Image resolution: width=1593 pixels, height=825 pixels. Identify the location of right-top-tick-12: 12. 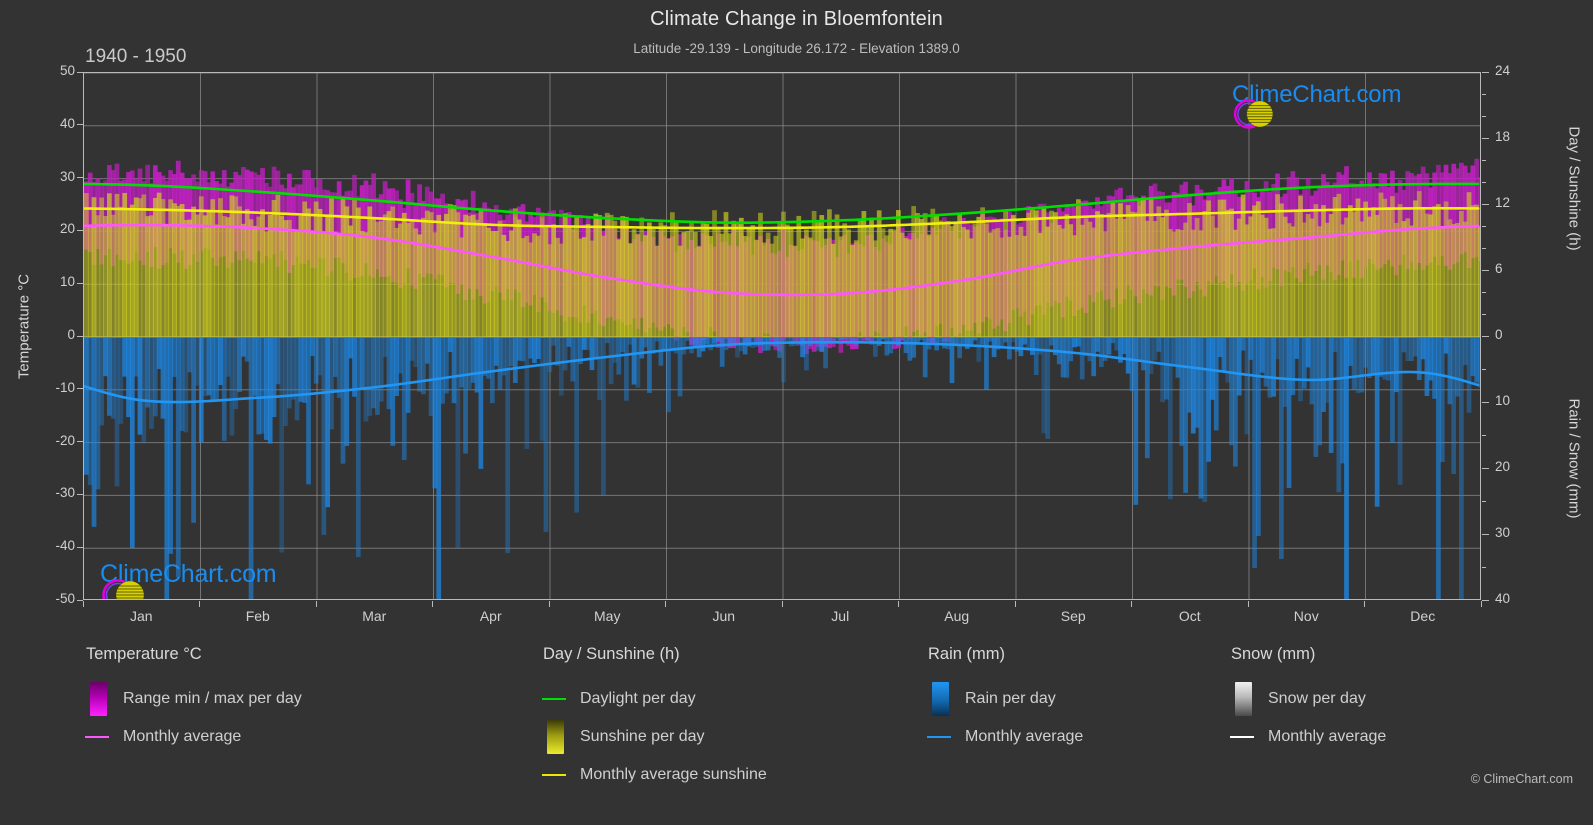
(1503, 202).